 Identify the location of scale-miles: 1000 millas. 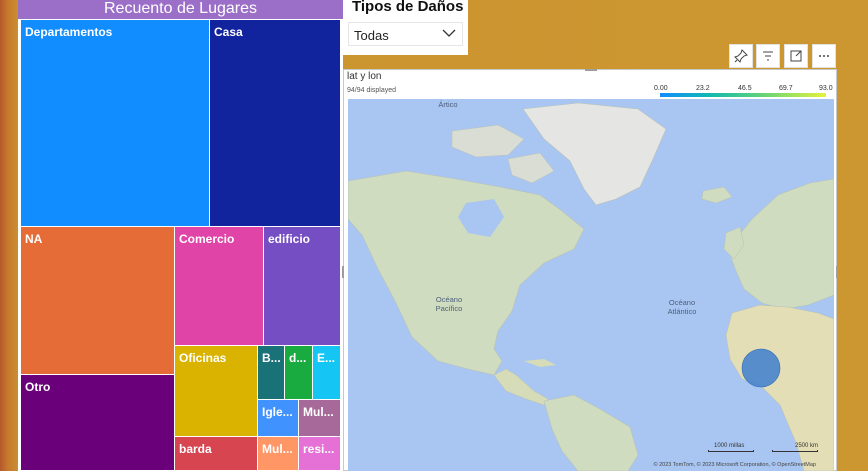
(729, 446).